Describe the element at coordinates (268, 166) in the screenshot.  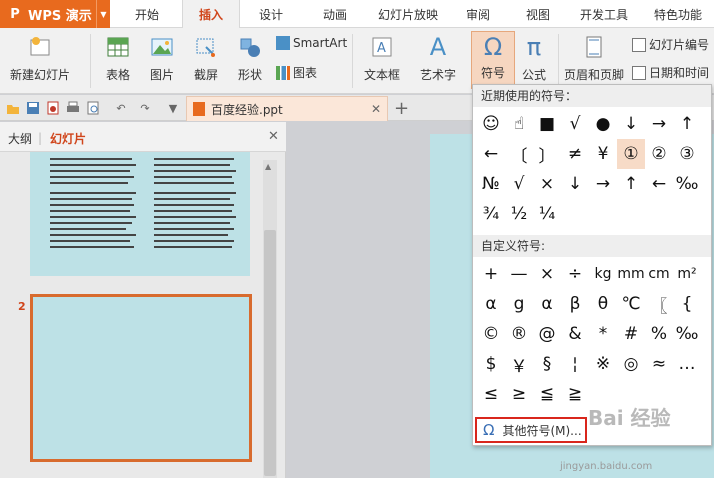
I see `scroll-up-icon: ▲` at that location.